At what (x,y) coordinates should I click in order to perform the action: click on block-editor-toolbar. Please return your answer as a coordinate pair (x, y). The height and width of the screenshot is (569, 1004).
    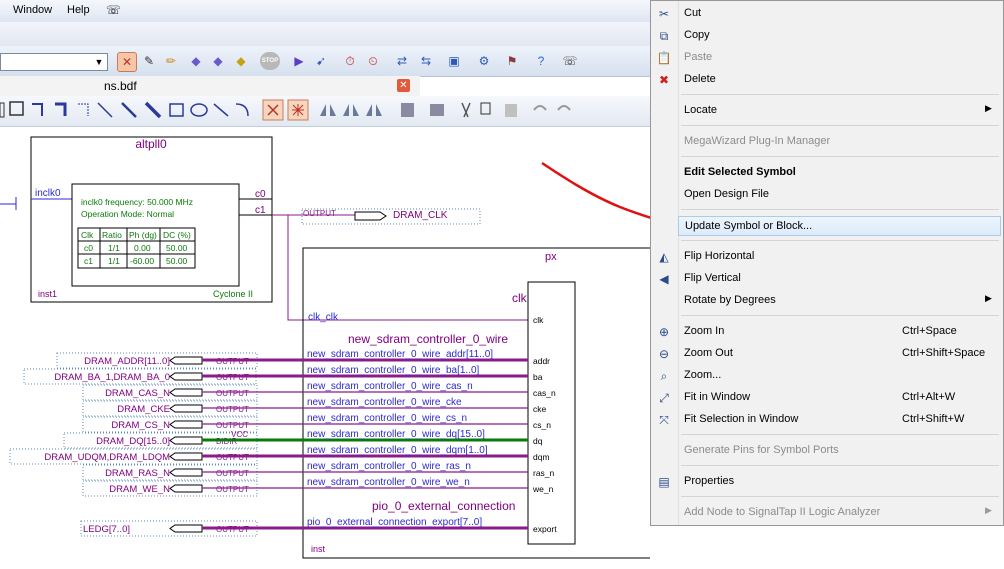
    Looking at the image, I should click on (325, 111).